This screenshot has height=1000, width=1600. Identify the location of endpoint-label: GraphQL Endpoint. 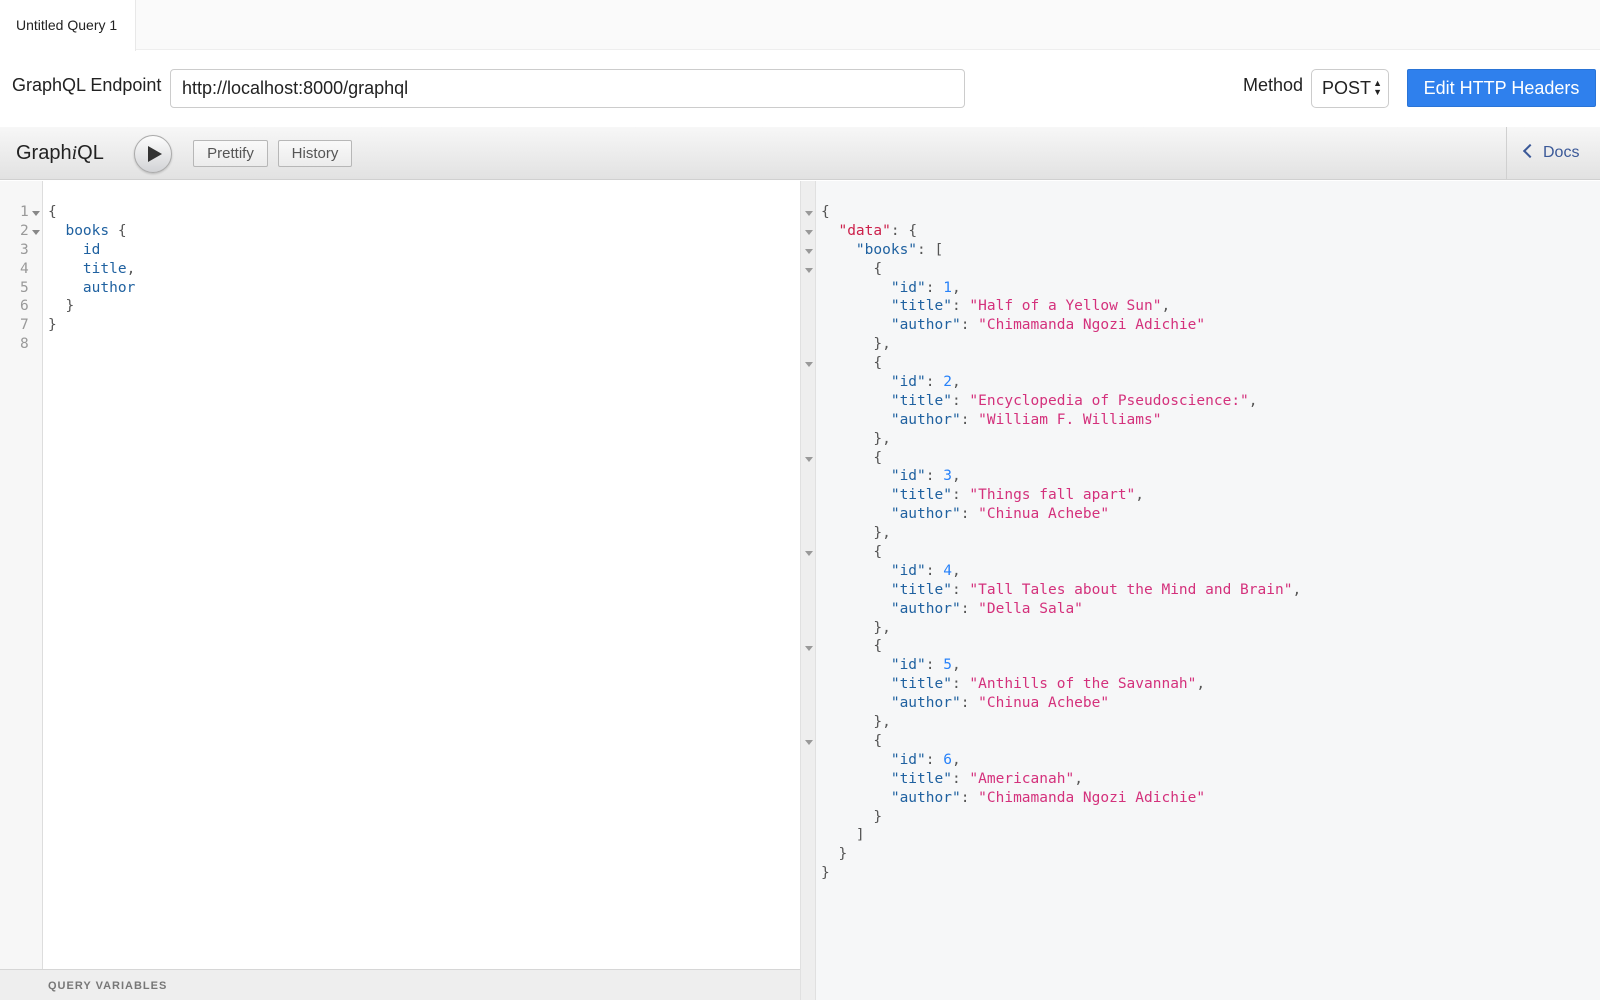
(87, 85).